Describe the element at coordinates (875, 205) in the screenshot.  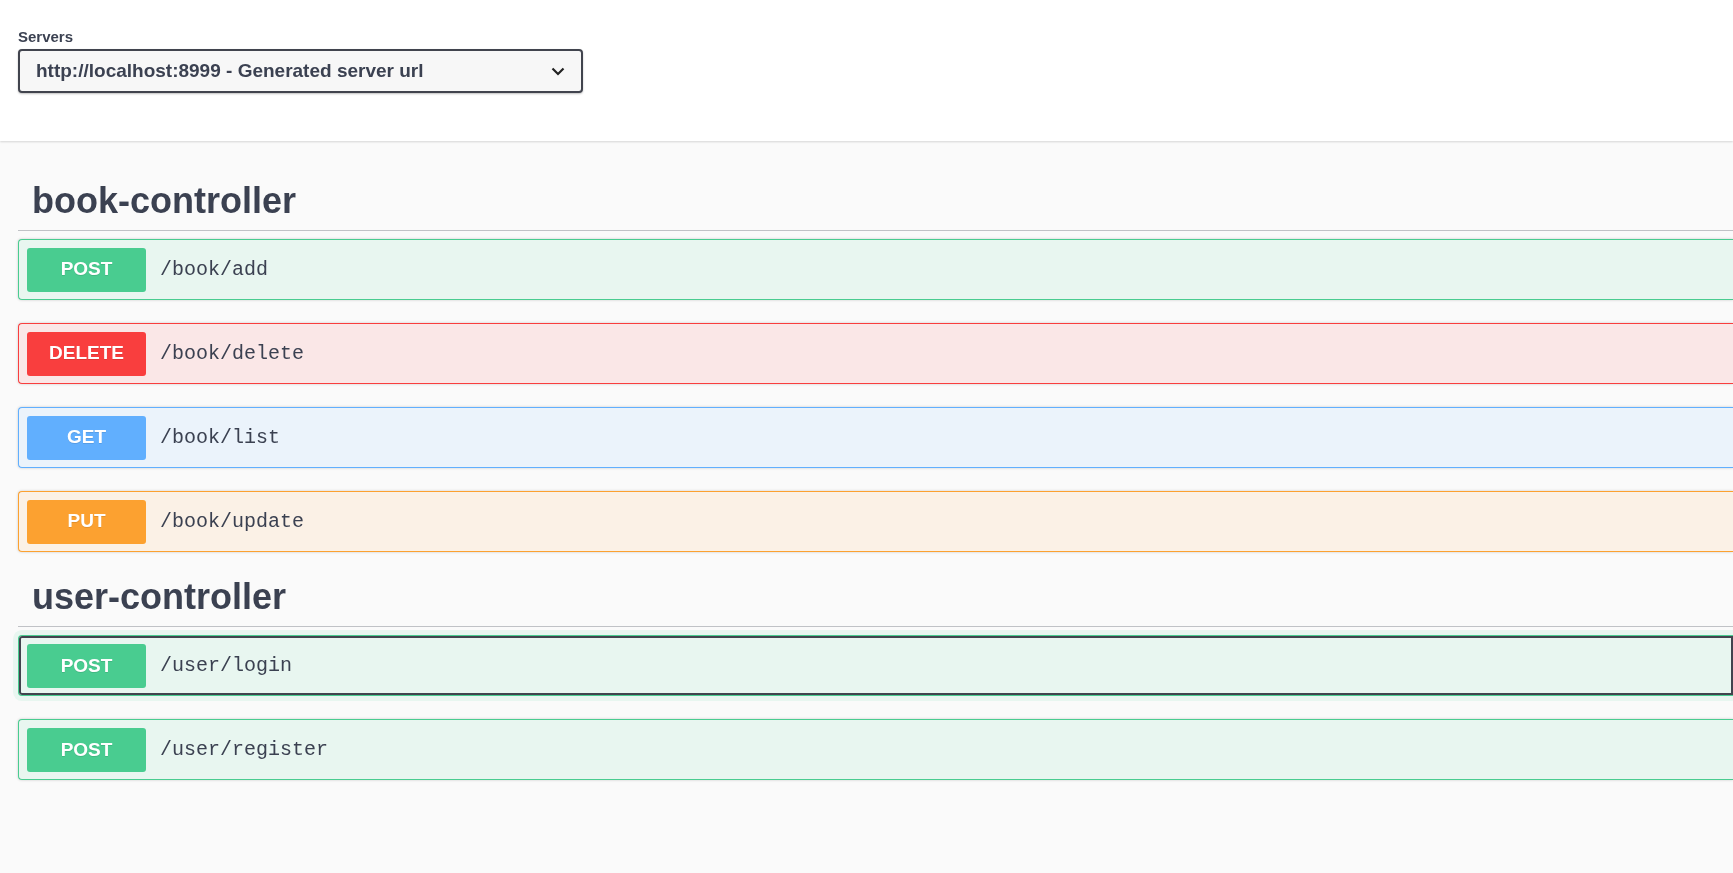
I see `section-heading: book-controller` at that location.